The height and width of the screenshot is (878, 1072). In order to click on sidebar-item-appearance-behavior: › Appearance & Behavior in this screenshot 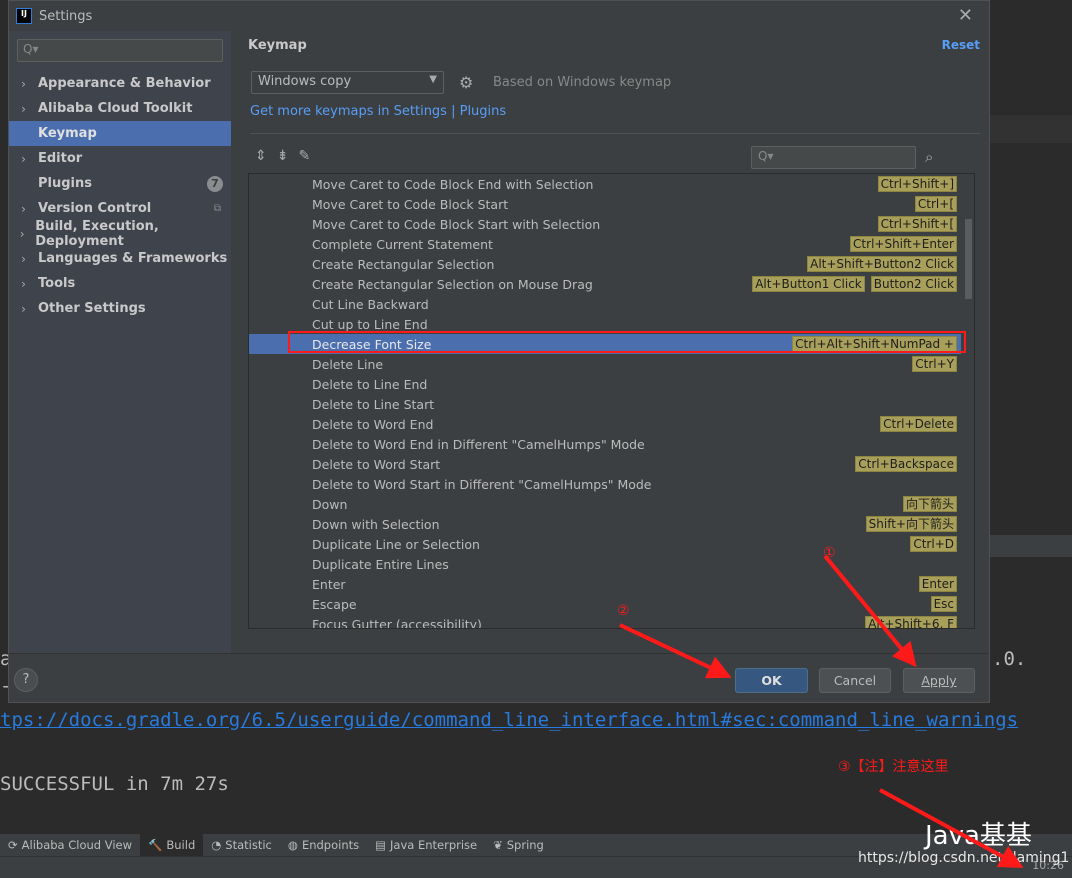, I will do `click(120, 83)`.